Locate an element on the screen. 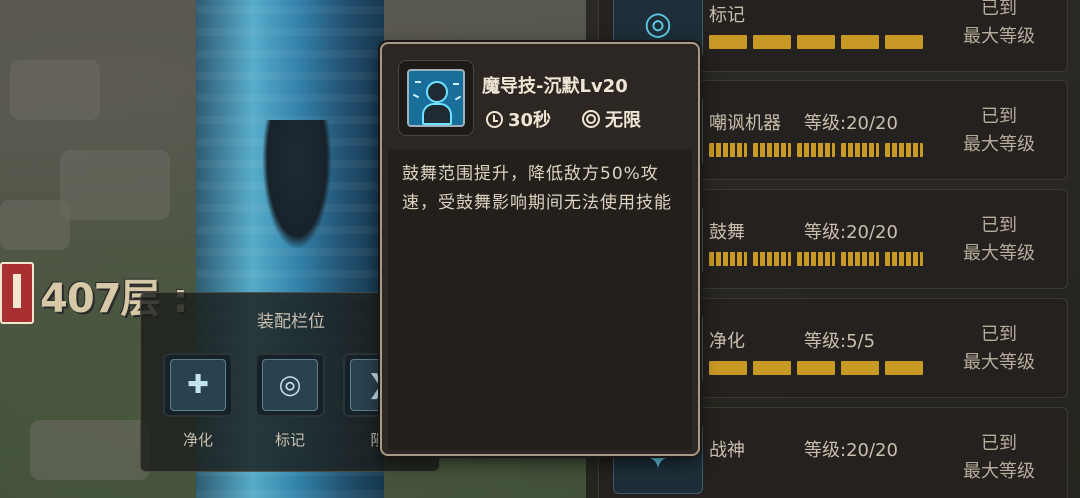 The width and height of the screenshot is (1080, 498). purify-icon: ✚ is located at coordinates (198, 385).